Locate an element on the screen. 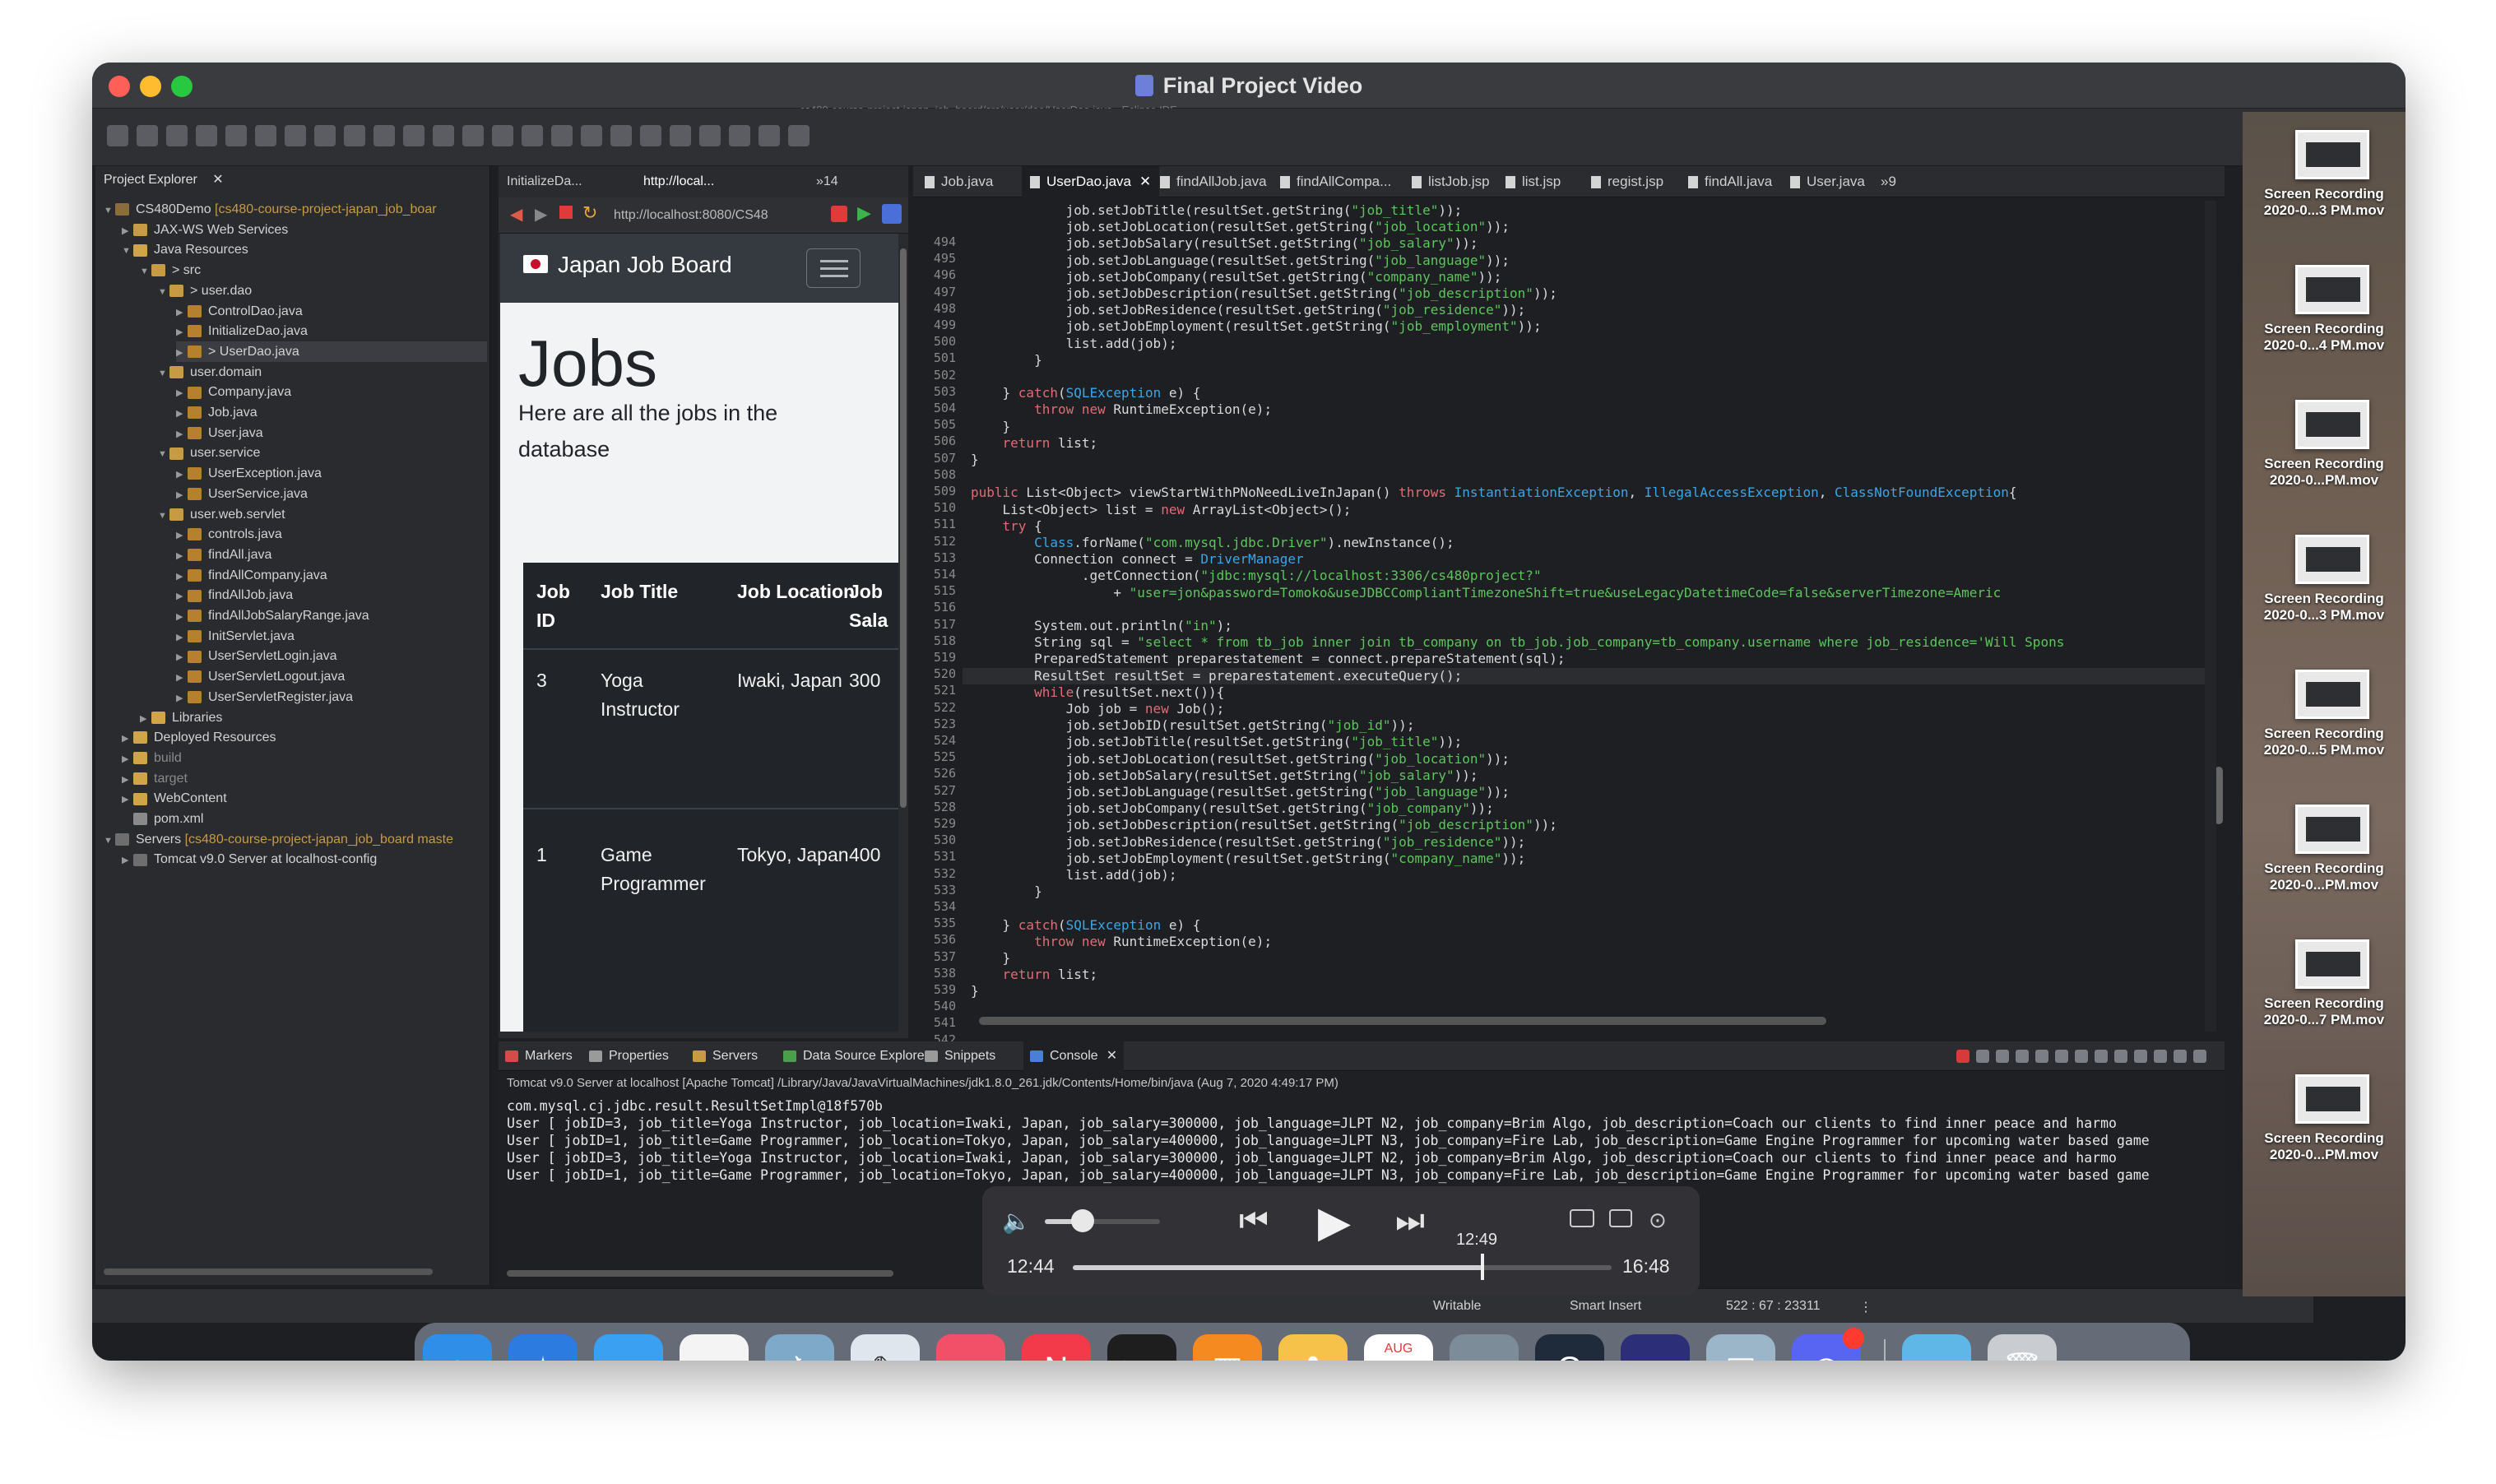 The image size is (2496, 1484). forward-icon: ▶ is located at coordinates (541, 214).